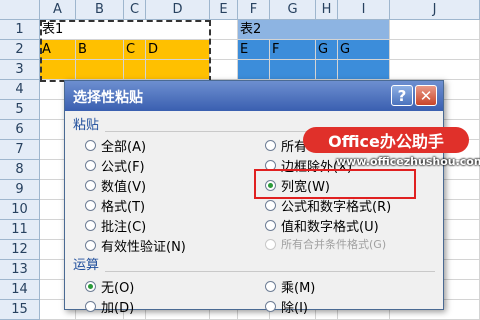 This screenshot has height=320, width=480. I want to click on row-header: 13, so click(20, 270).